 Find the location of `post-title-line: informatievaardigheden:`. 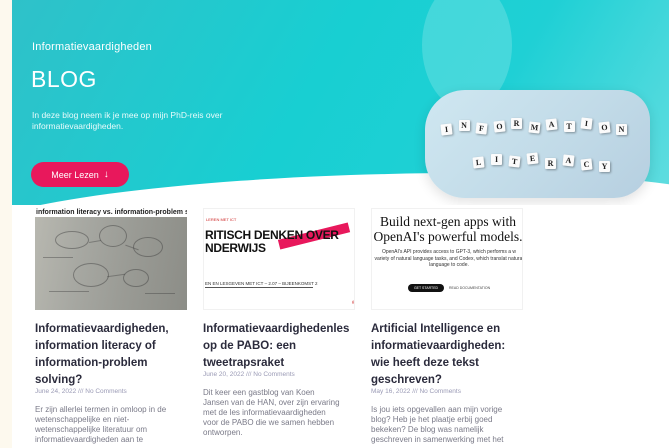

post-title-line: informatievaardigheden: is located at coordinates (438, 346).